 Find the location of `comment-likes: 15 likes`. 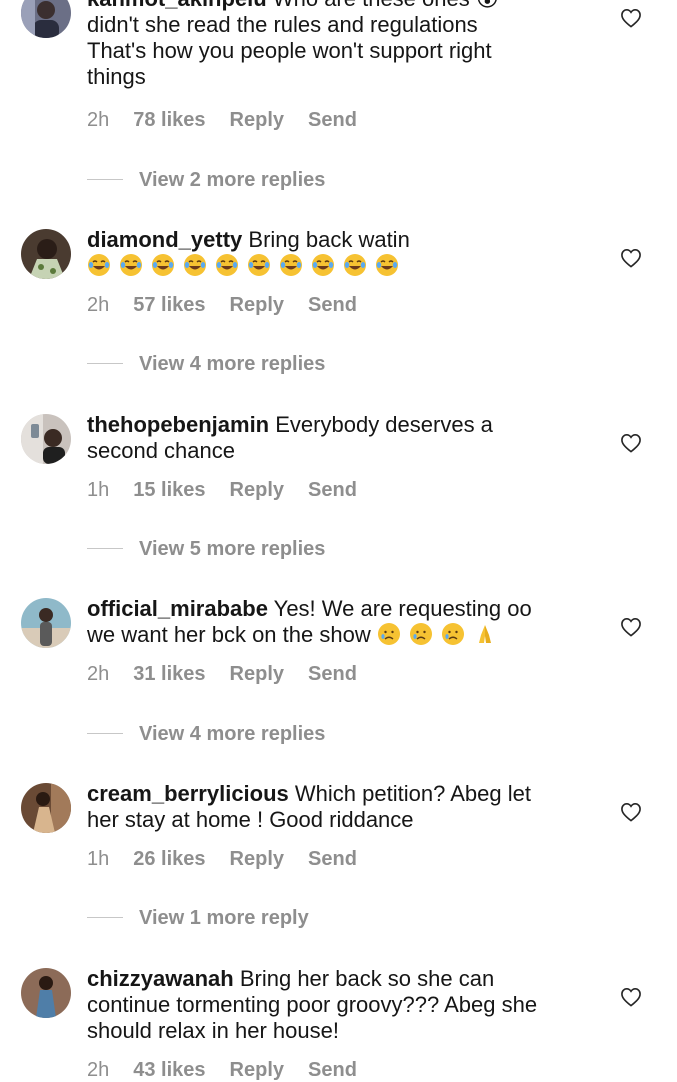

comment-likes: 15 likes is located at coordinates (169, 490).